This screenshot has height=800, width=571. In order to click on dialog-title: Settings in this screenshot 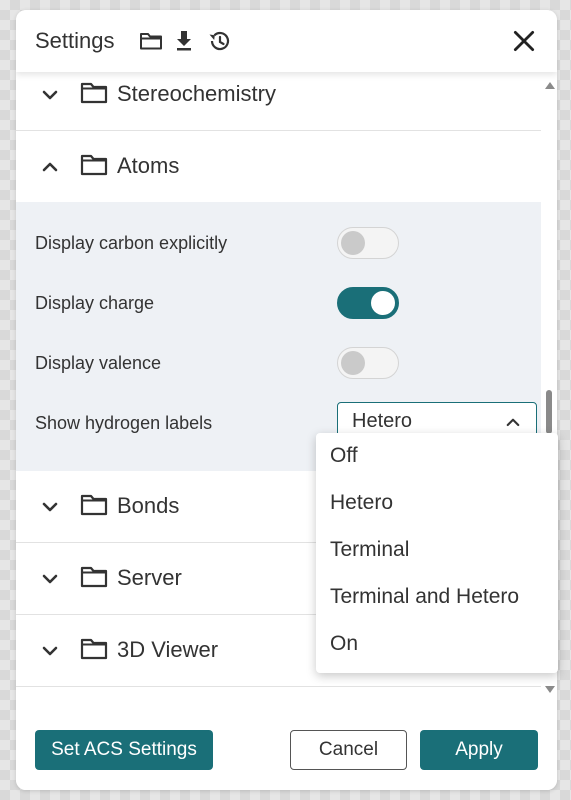, I will do `click(75, 40)`.